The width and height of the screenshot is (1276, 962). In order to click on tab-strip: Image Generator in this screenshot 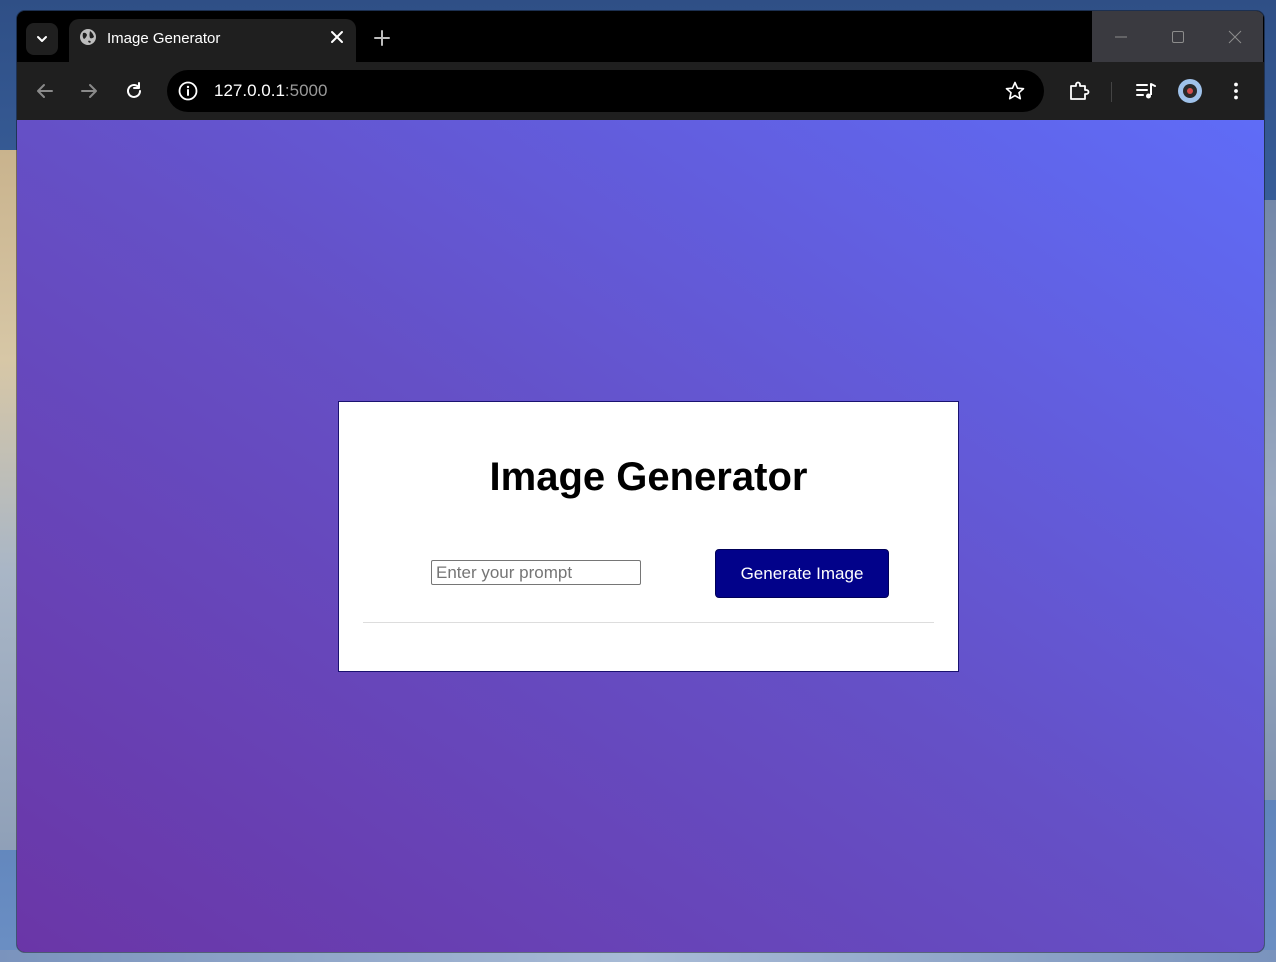, I will do `click(640, 36)`.